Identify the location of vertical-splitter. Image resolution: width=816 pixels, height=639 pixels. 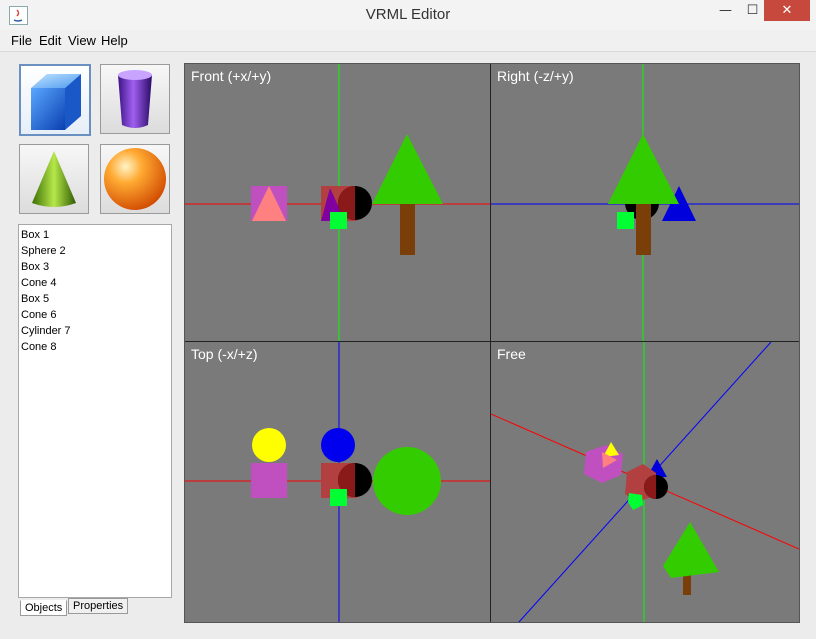
(490, 343).